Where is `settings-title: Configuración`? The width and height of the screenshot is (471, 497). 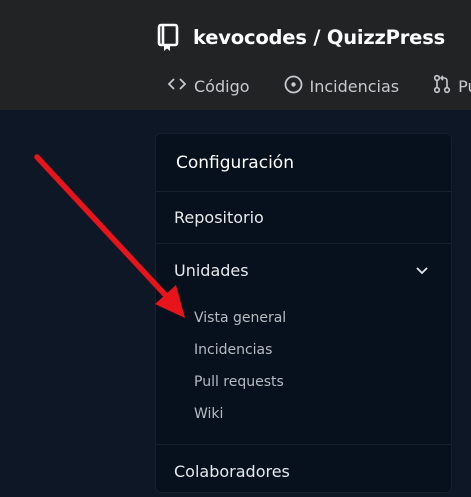
settings-title: Configuración is located at coordinates (303, 163).